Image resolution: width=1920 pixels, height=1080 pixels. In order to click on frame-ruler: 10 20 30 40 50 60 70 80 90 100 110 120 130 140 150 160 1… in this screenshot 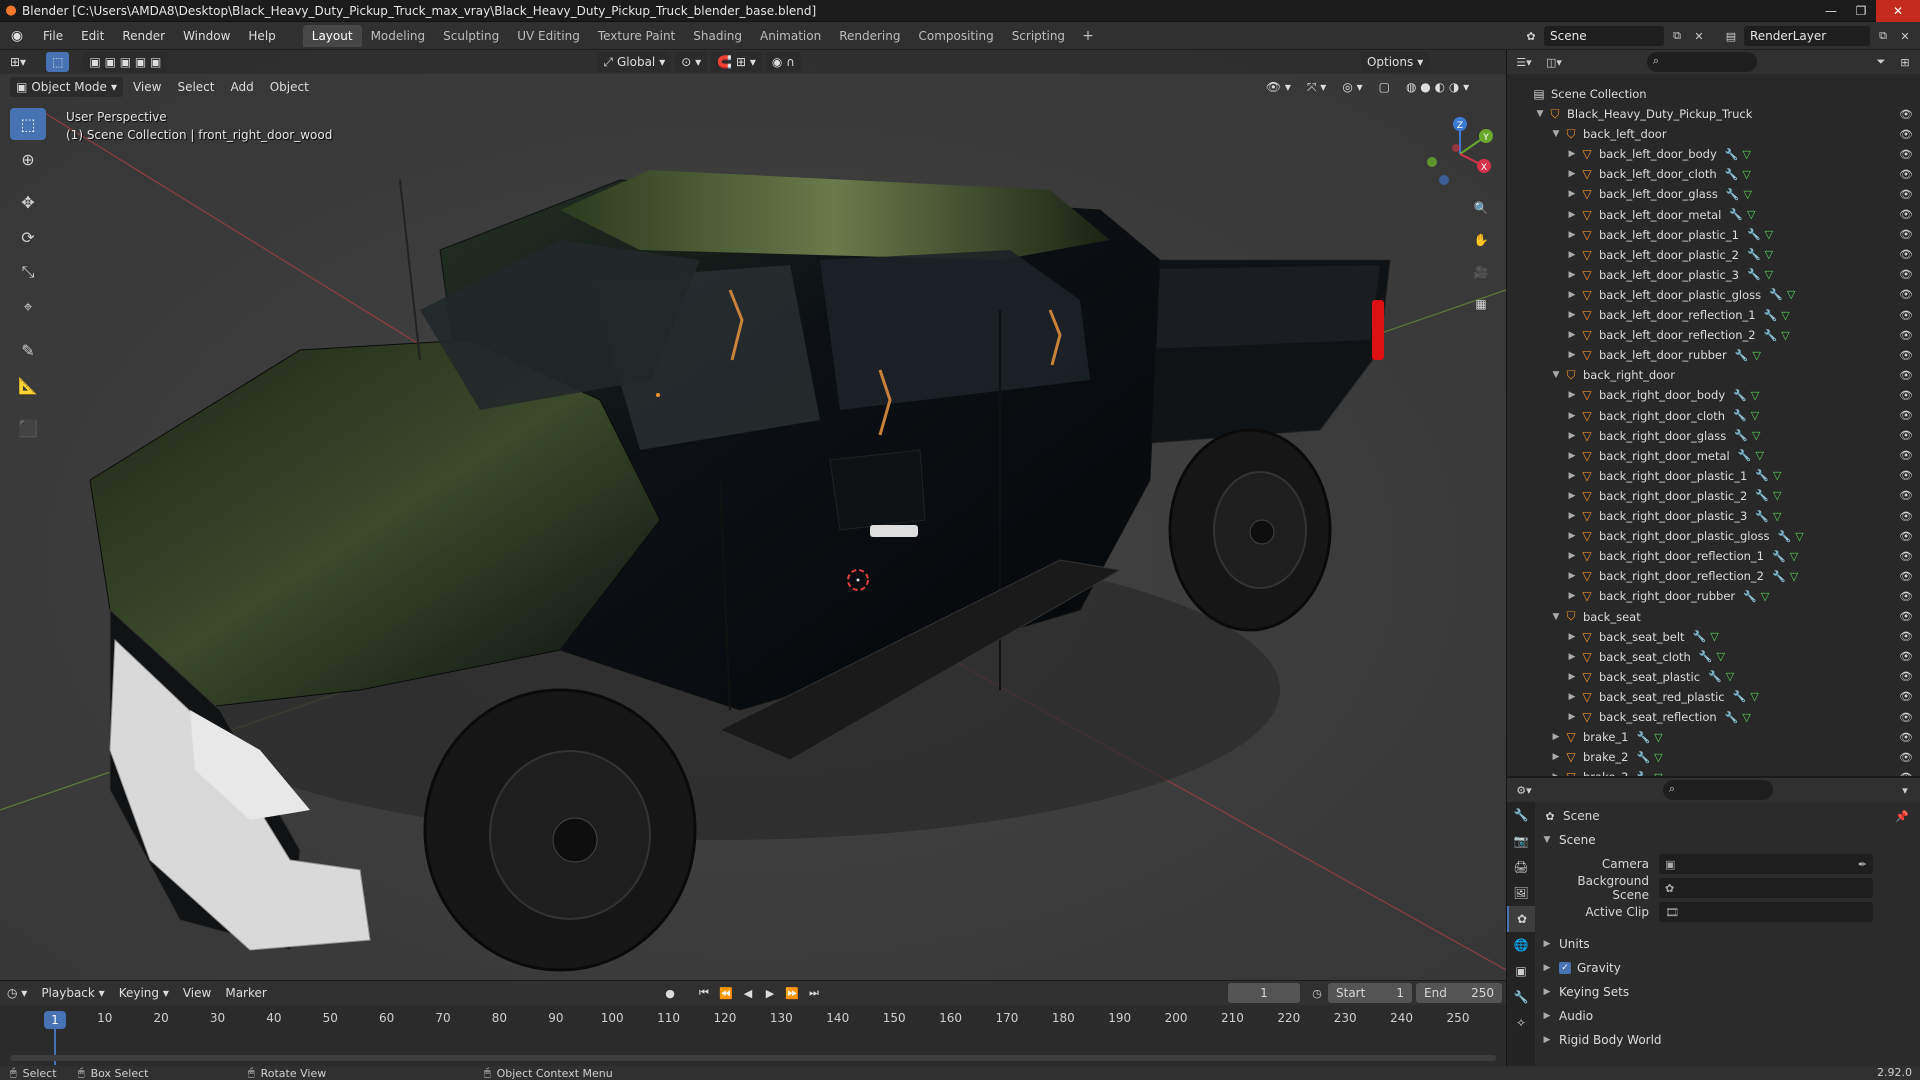, I will do `click(753, 1020)`.